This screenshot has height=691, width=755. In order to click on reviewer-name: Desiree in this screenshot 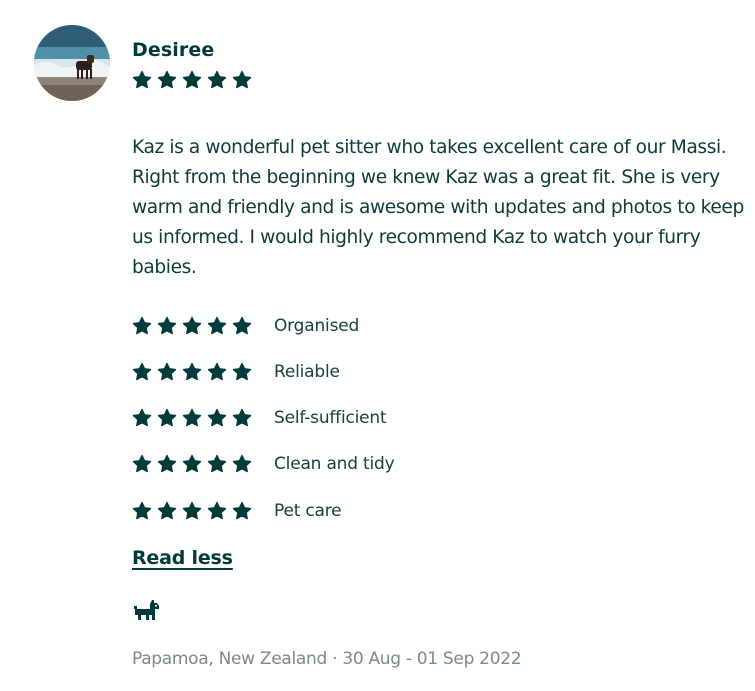, I will do `click(173, 50)`.